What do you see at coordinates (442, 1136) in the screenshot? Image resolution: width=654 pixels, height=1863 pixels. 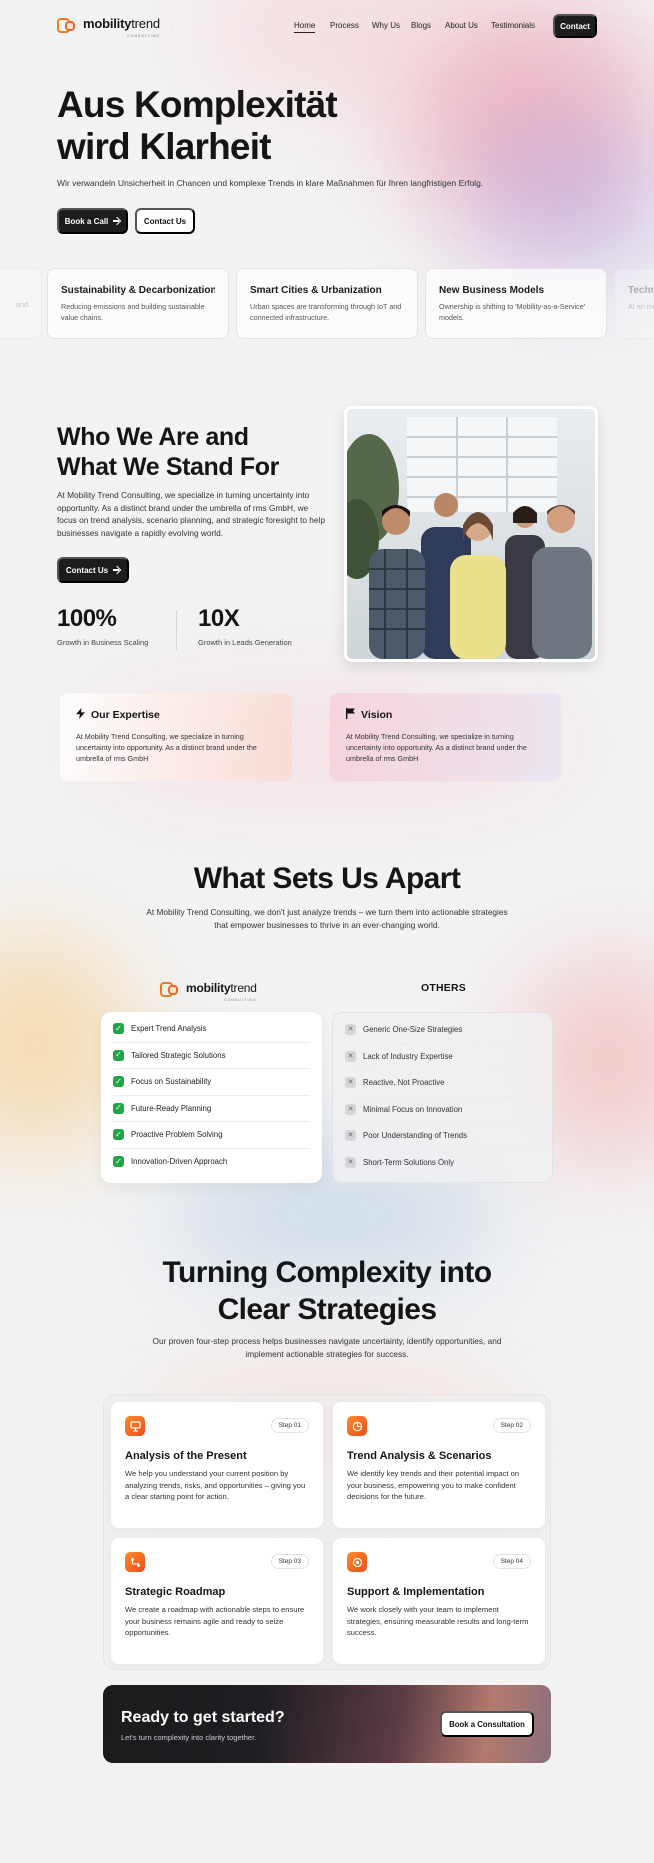 I see `comparison-row: ✕ Poor Understanding of Trends` at bounding box center [442, 1136].